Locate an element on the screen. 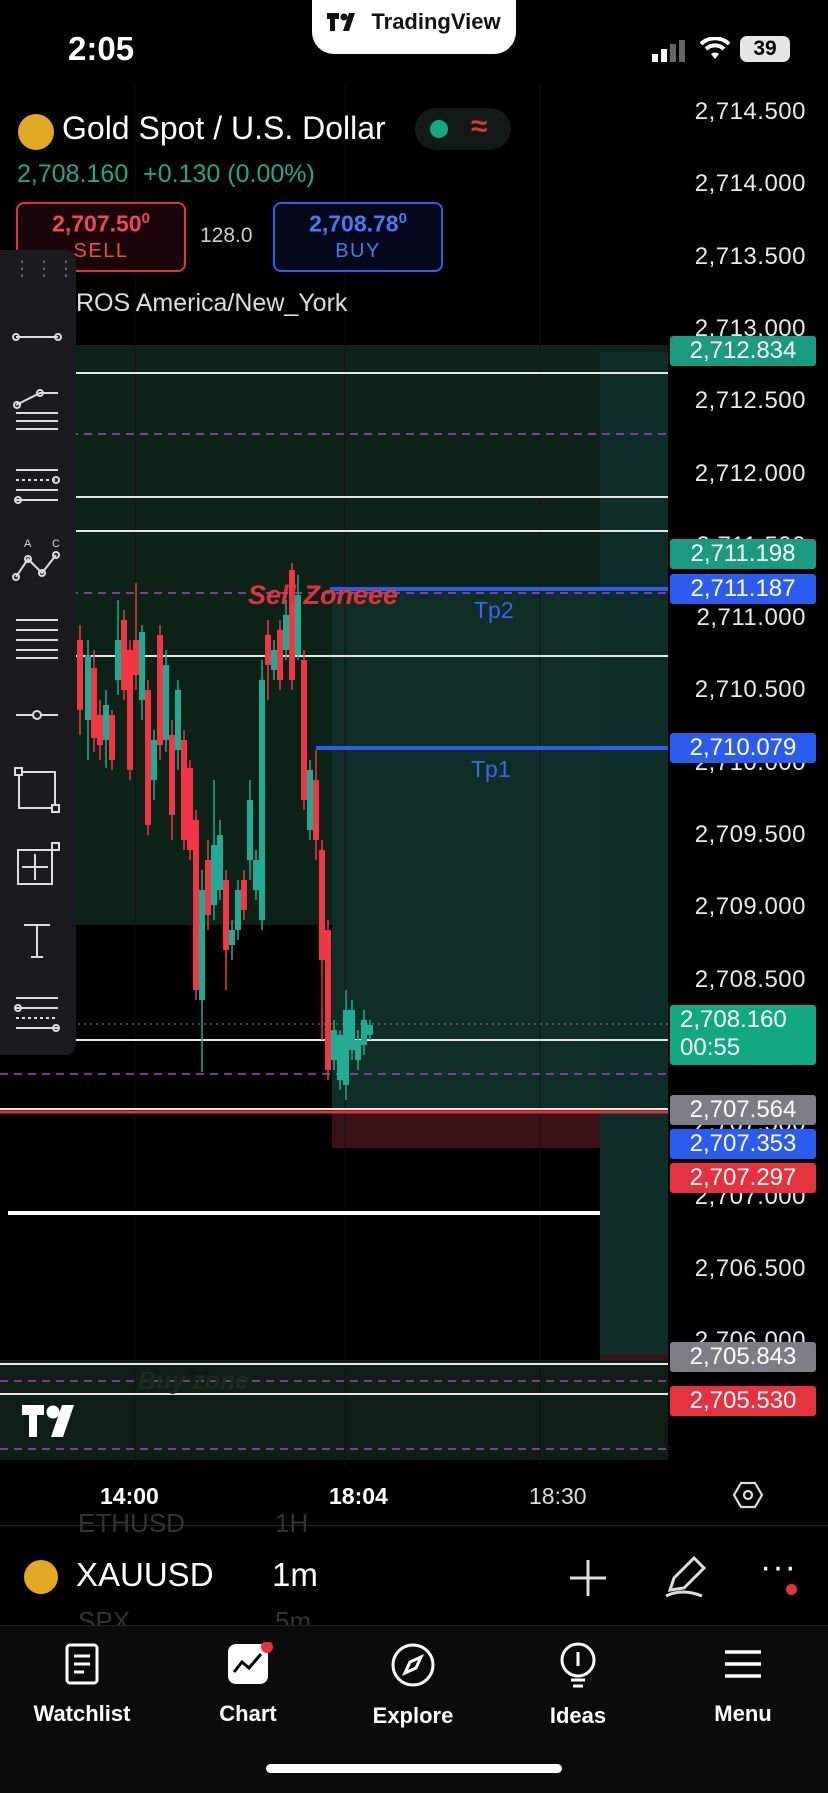 Image resolution: width=828 pixels, height=1793 pixels. price-axis-label: 2,711.000 is located at coordinates (751, 618).